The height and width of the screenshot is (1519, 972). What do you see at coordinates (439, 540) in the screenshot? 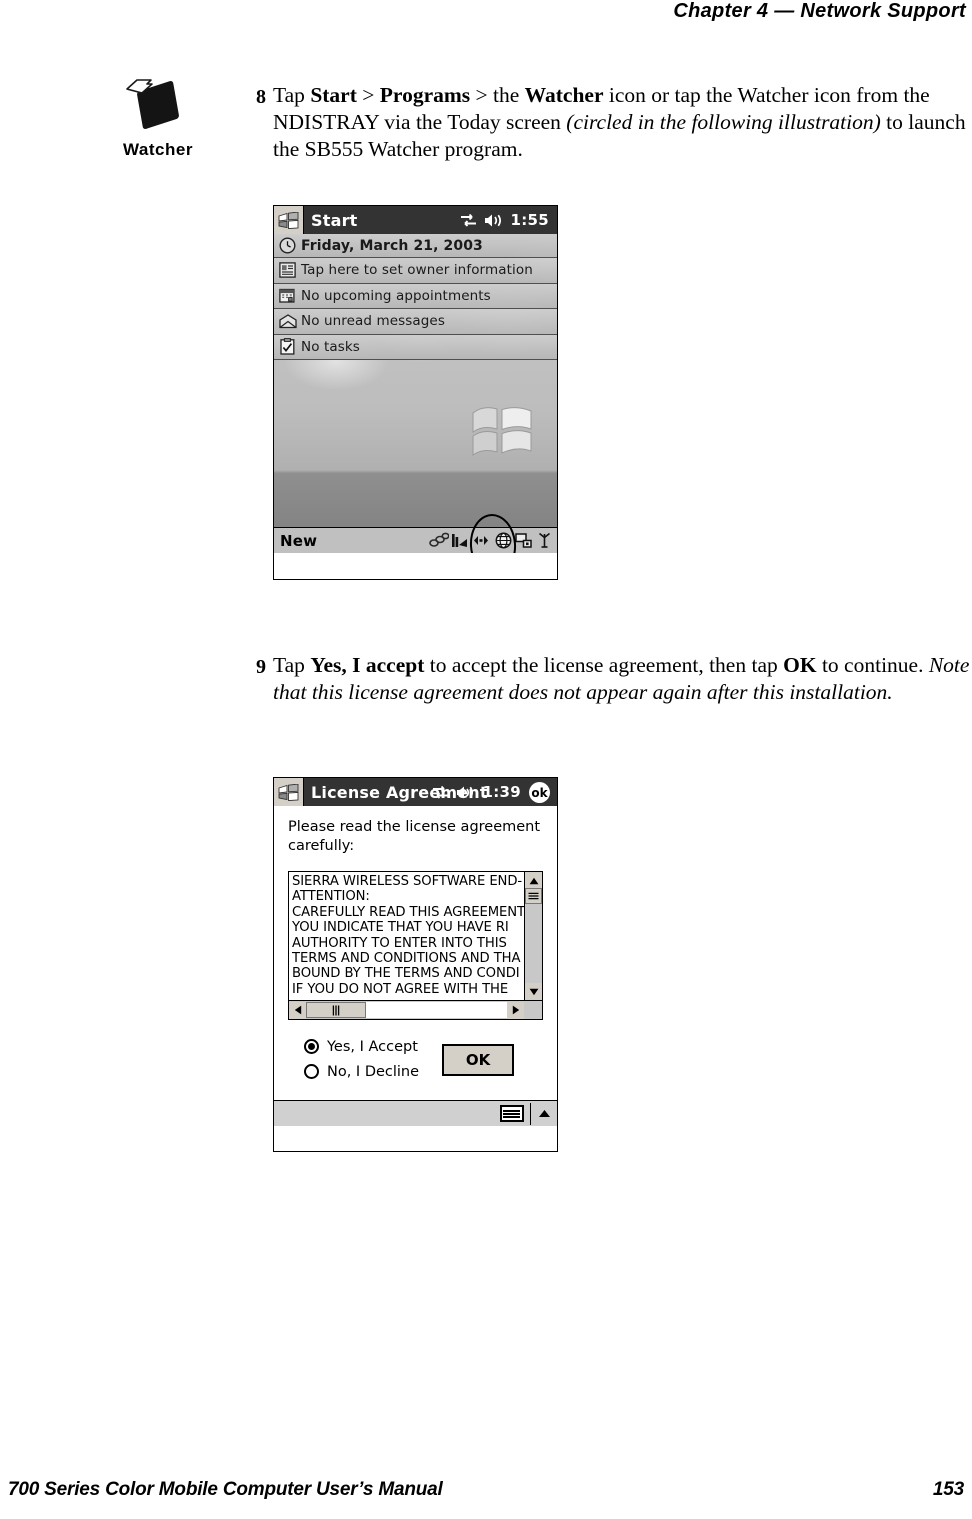
I see `chain-link-icon` at bounding box center [439, 540].